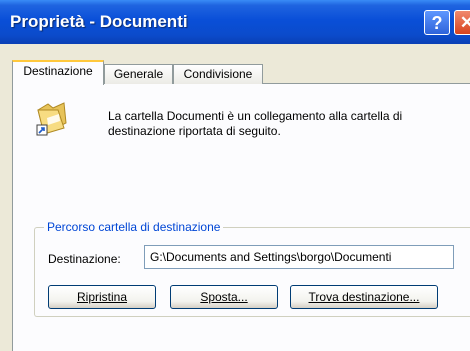  Describe the element at coordinates (99, 21) in the screenshot. I see `window-title: Proprietà - Documenti` at that location.